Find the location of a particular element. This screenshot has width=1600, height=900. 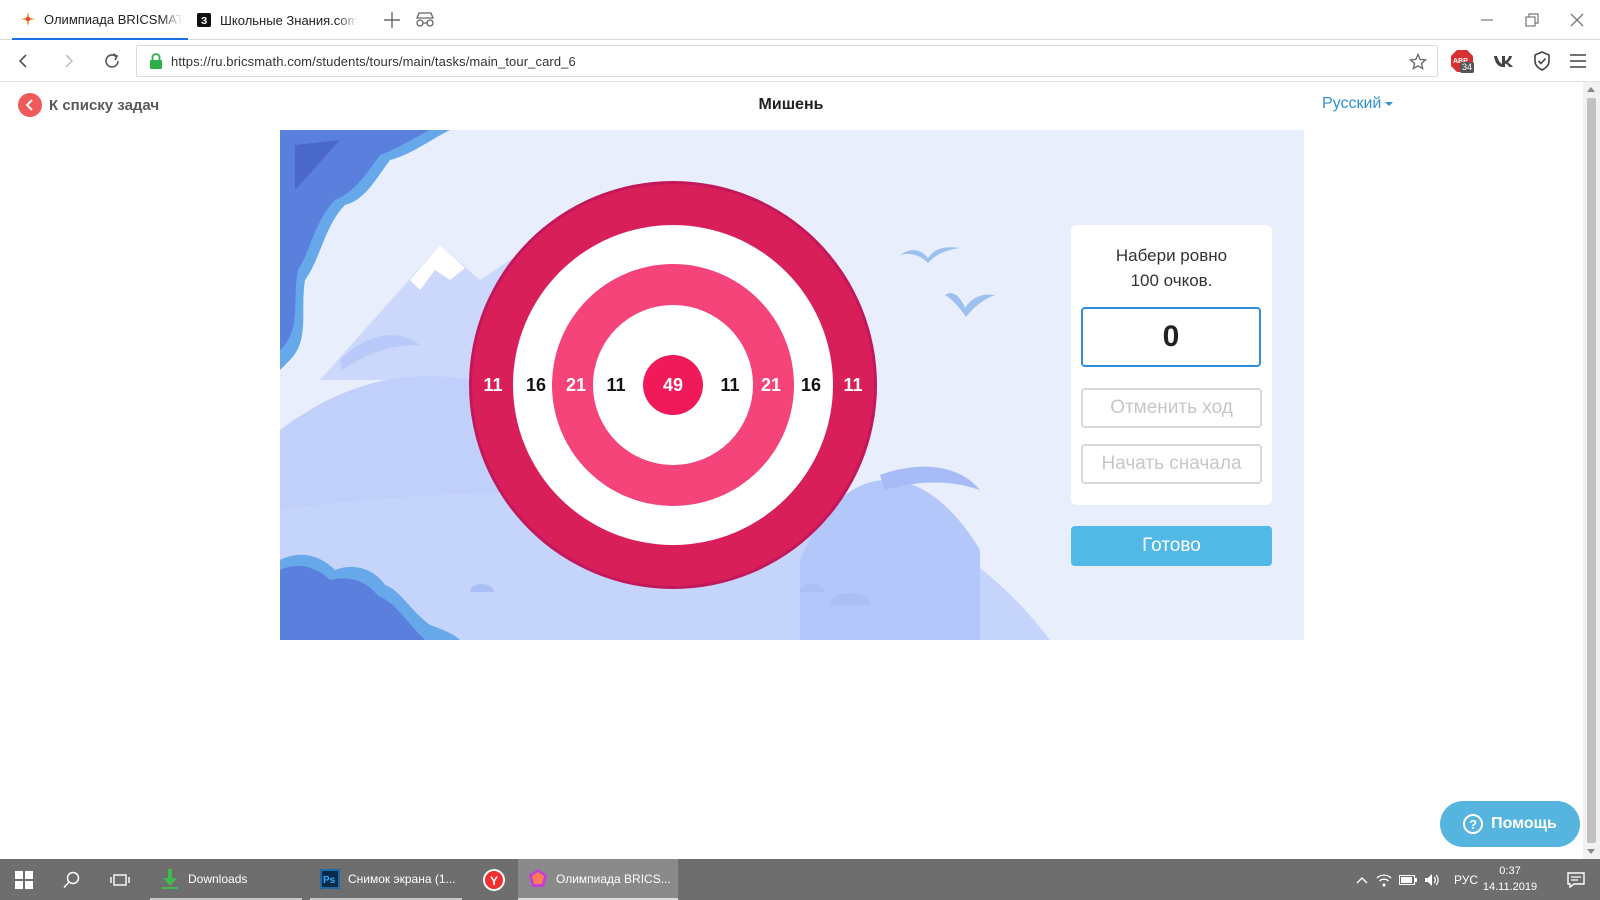

download-arrow-icon is located at coordinates (170, 878).